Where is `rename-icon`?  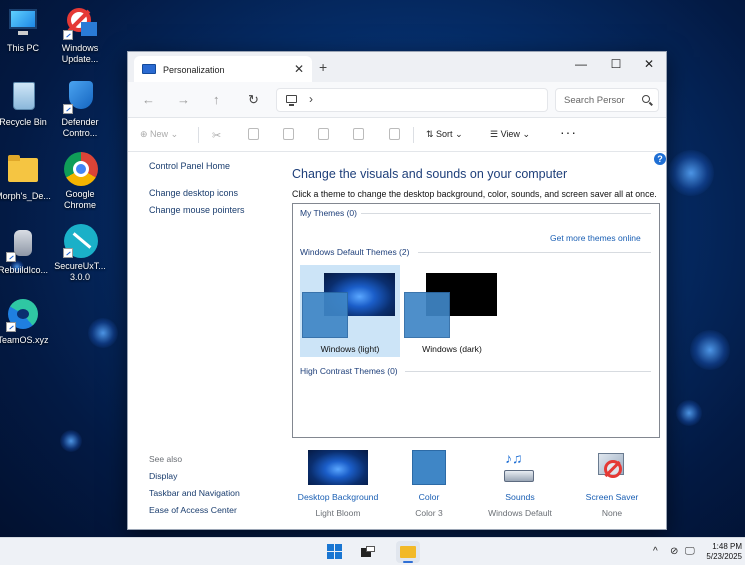 rename-icon is located at coordinates (323, 134).